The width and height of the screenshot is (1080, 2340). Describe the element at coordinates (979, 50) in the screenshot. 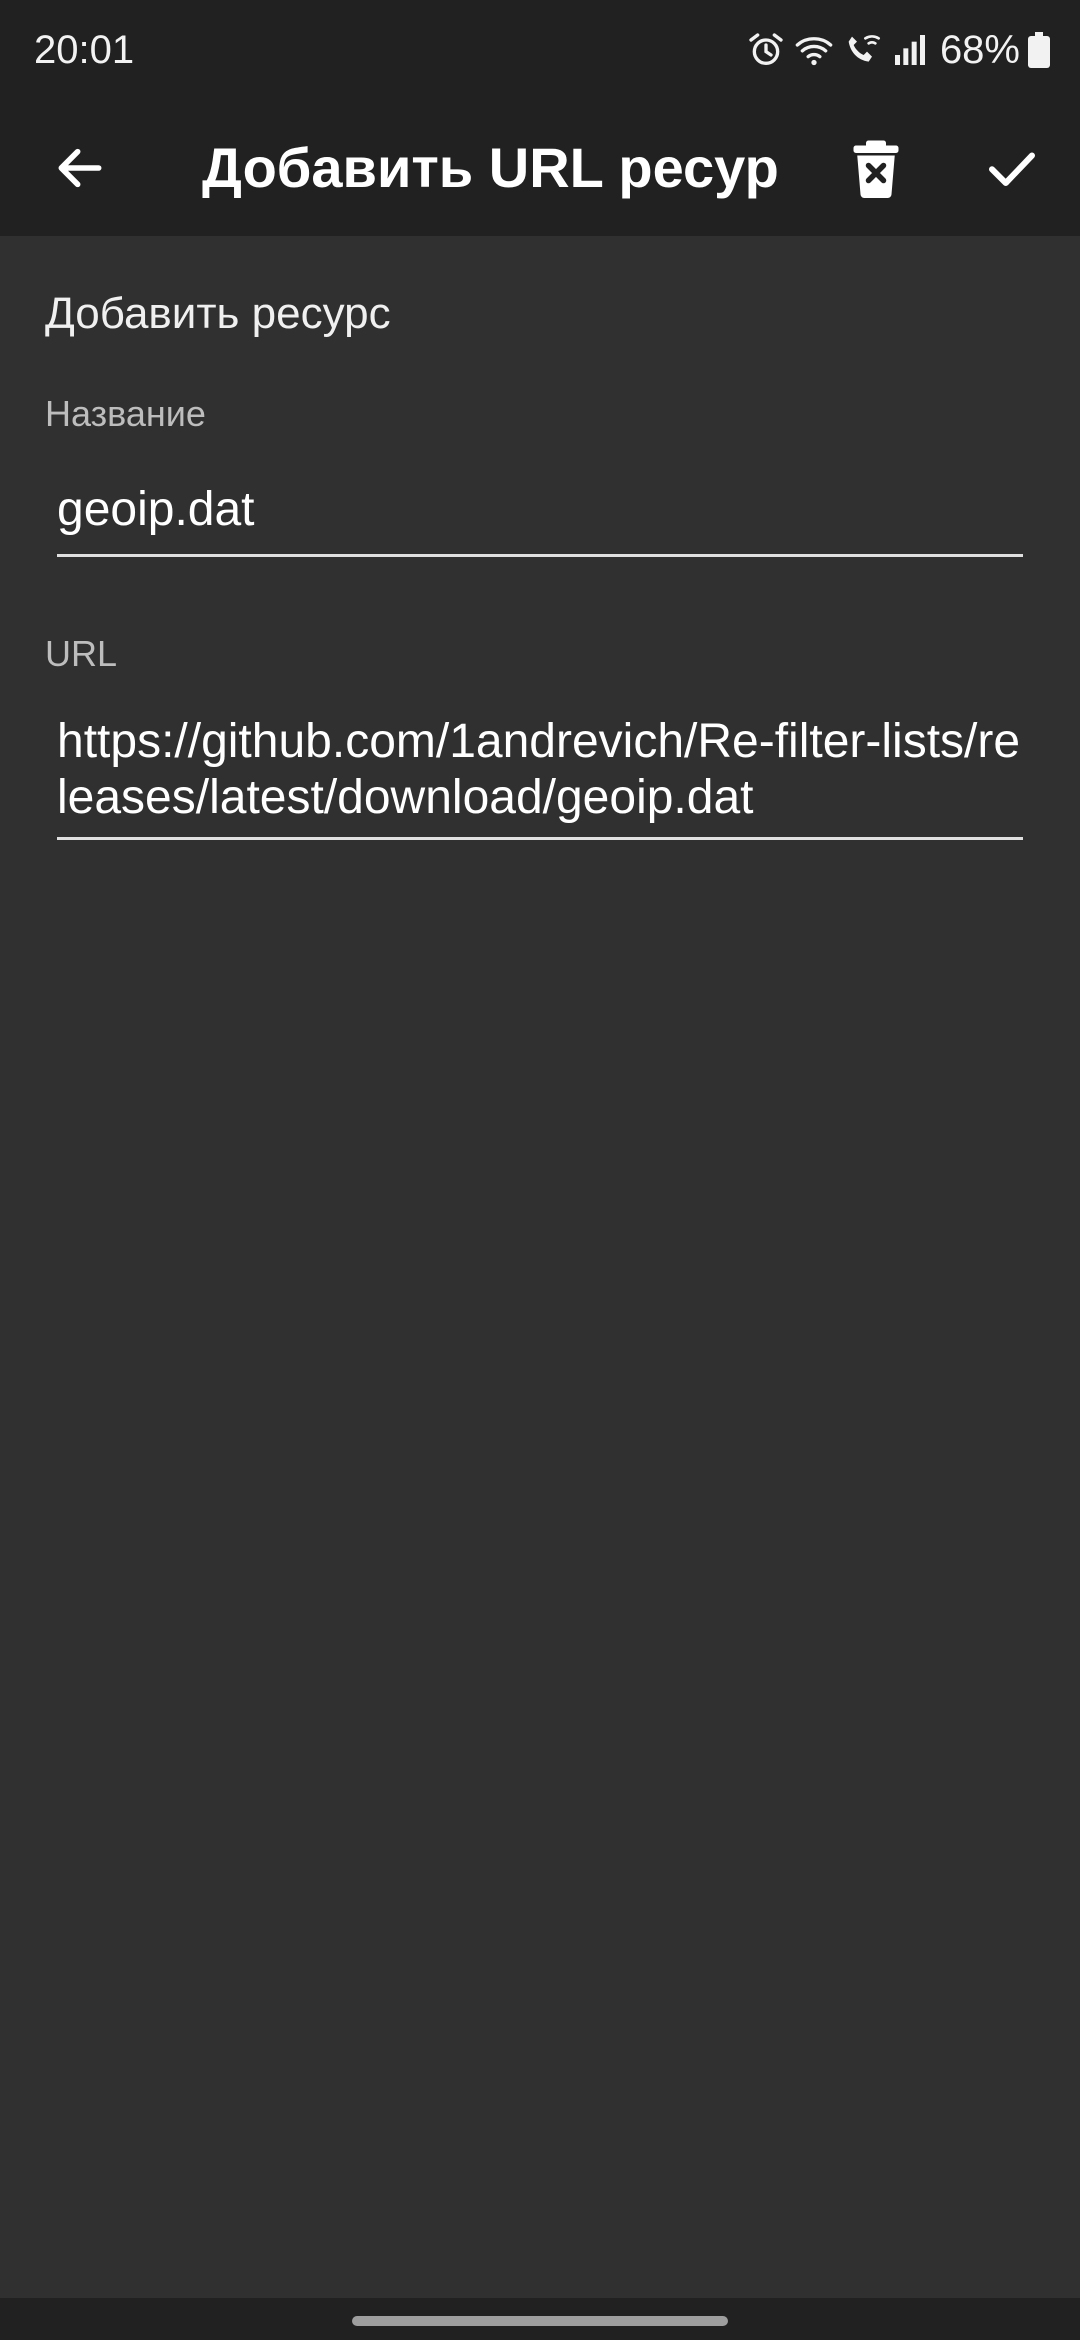

I see `battery-percentage: 68%` at that location.